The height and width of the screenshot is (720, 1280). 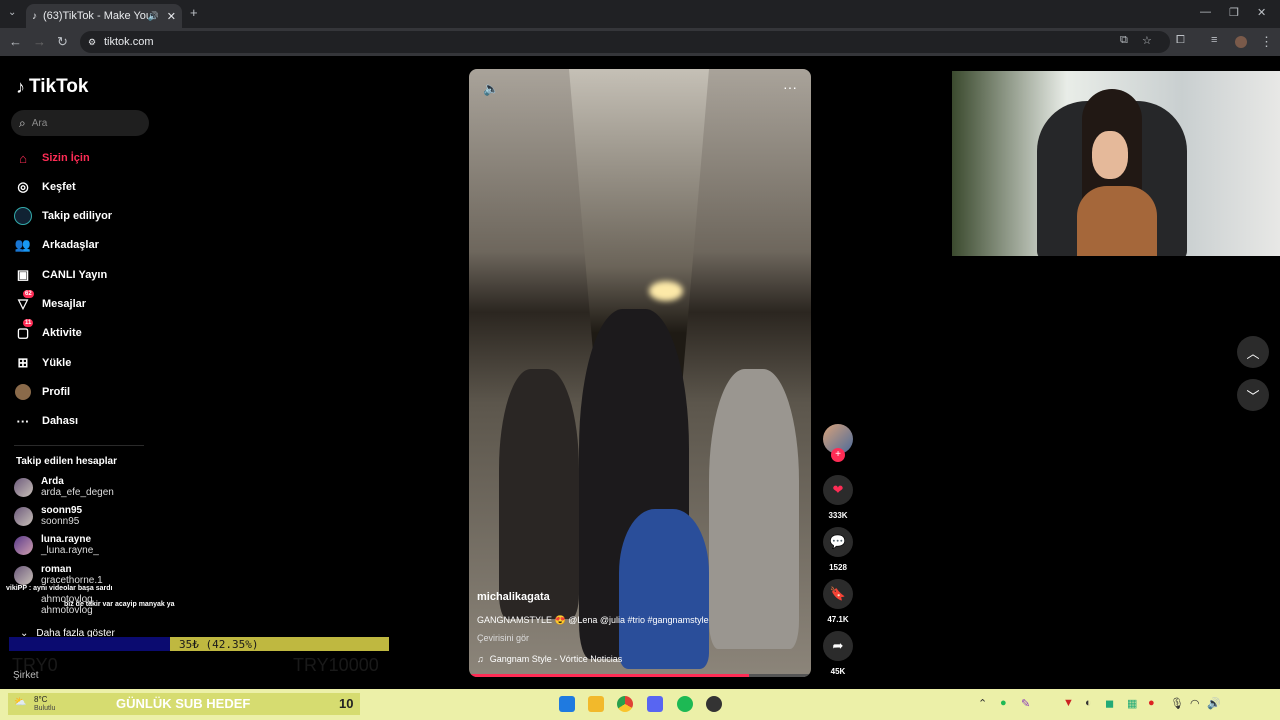 I want to click on weather-desc: Bulutlu, so click(x=45, y=708).